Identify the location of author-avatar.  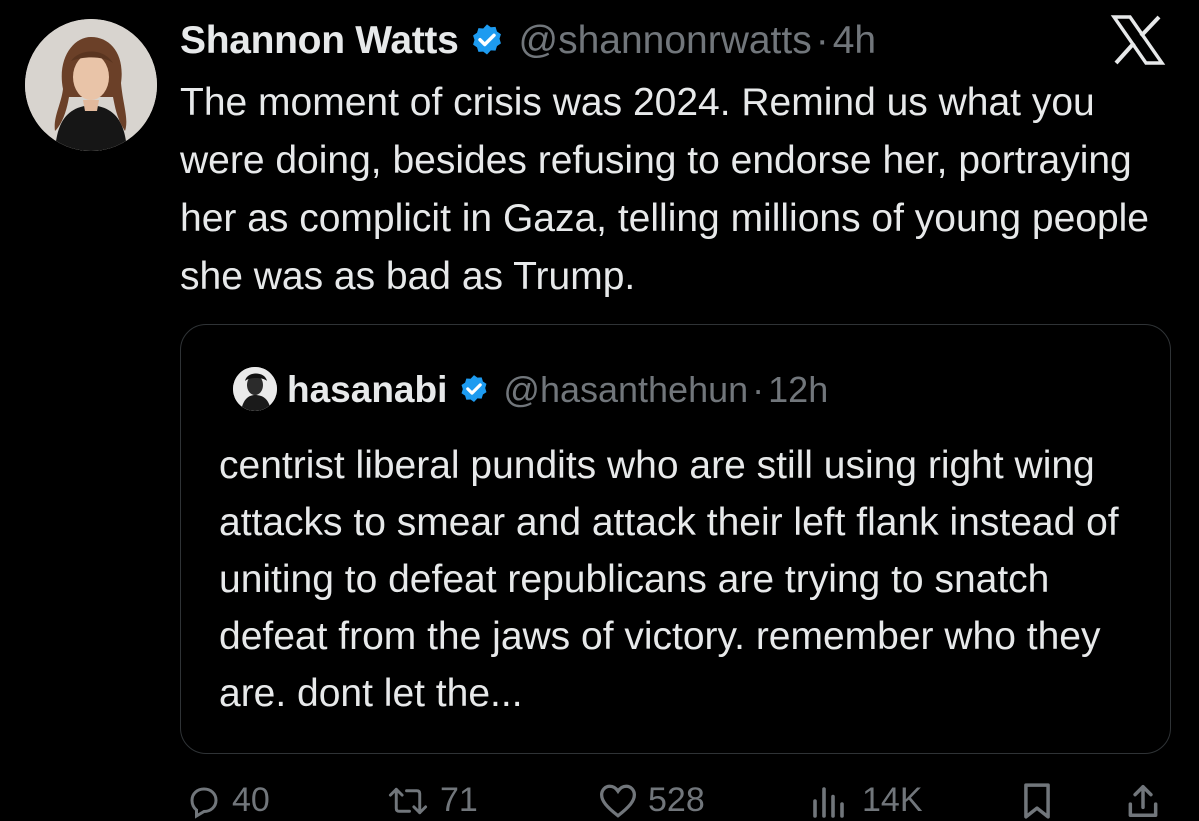
(91, 85).